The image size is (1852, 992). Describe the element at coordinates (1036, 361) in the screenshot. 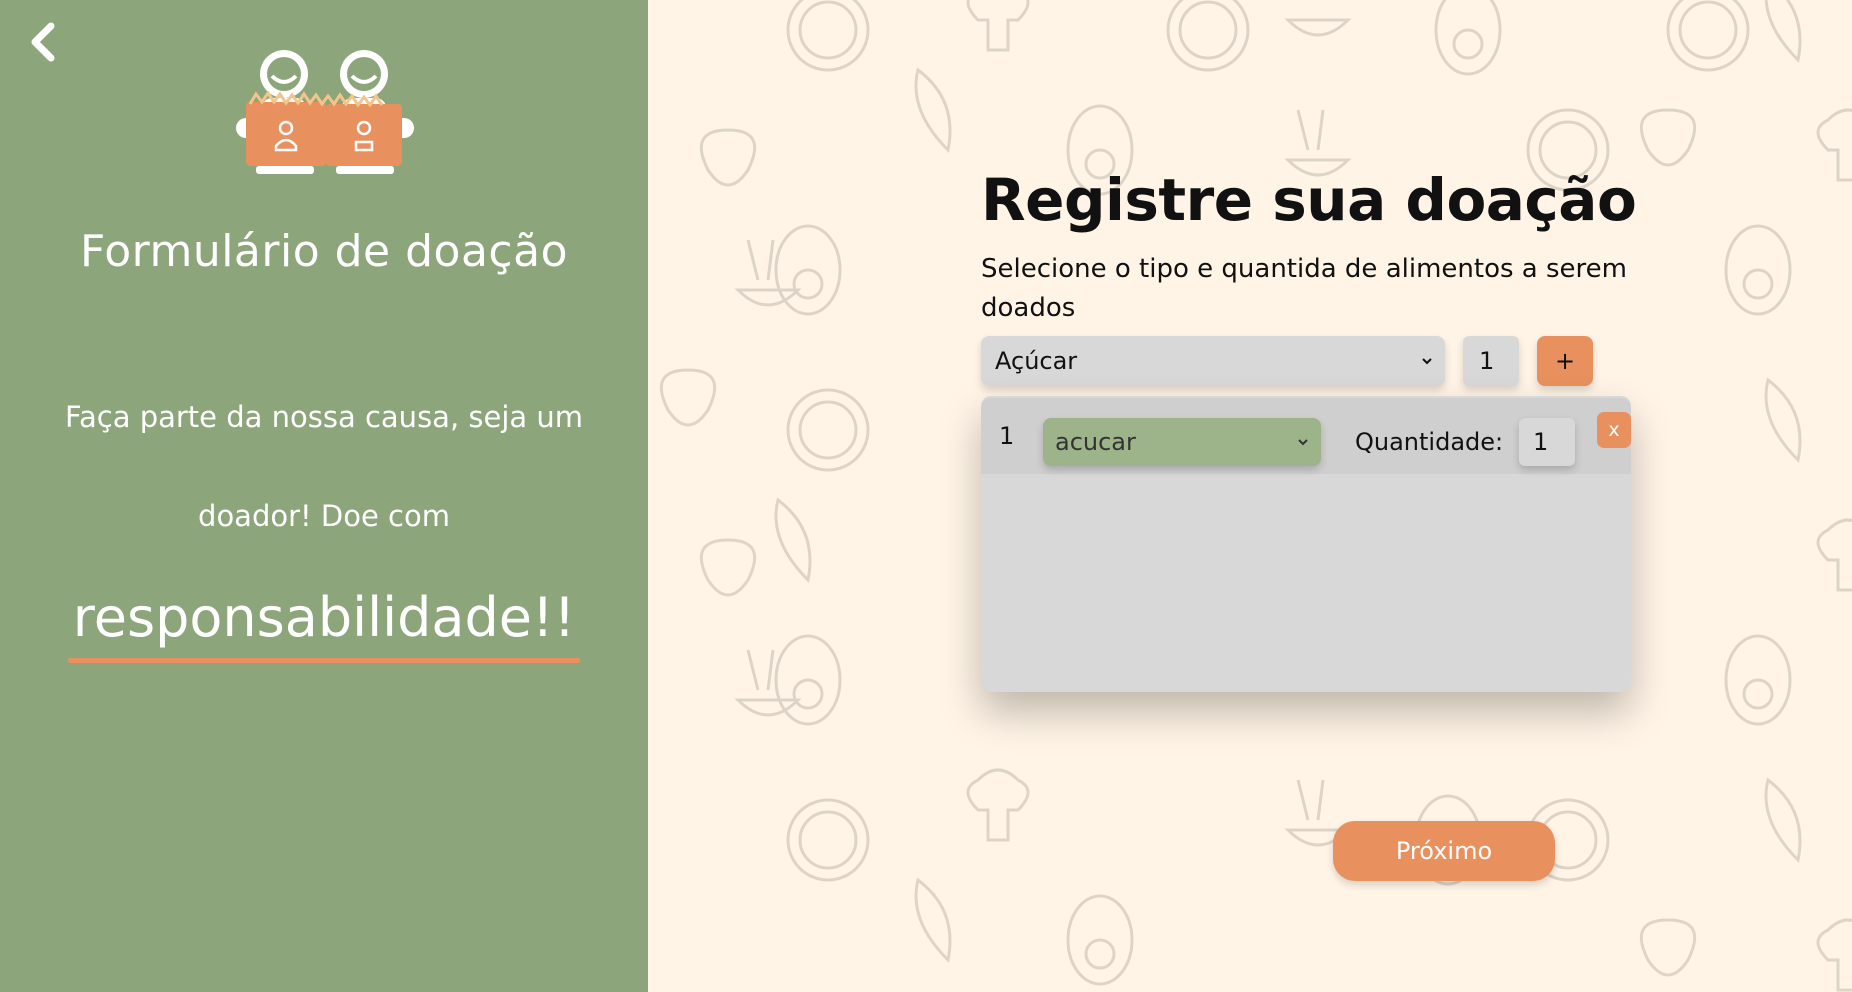

I see `food-type-select-value: Açúcar` at that location.